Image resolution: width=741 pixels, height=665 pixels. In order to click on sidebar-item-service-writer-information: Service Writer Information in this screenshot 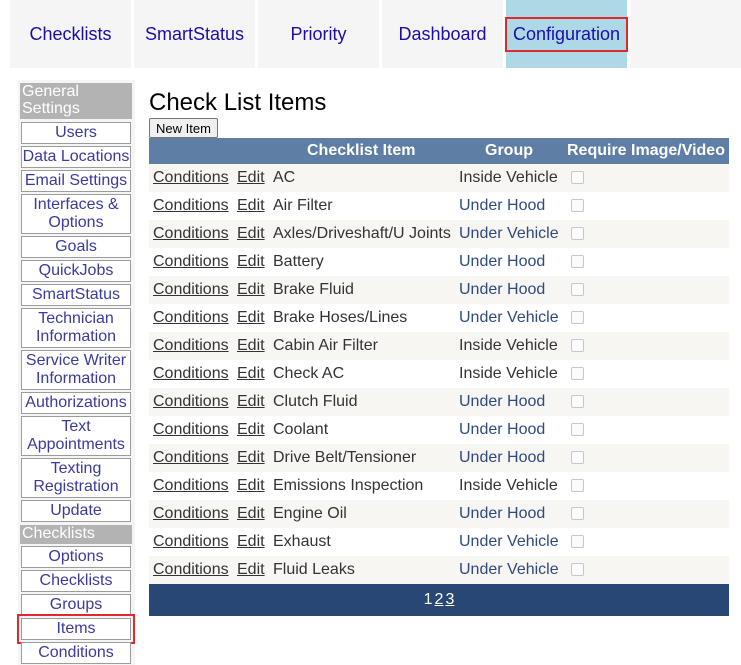, I will do `click(76, 370)`.